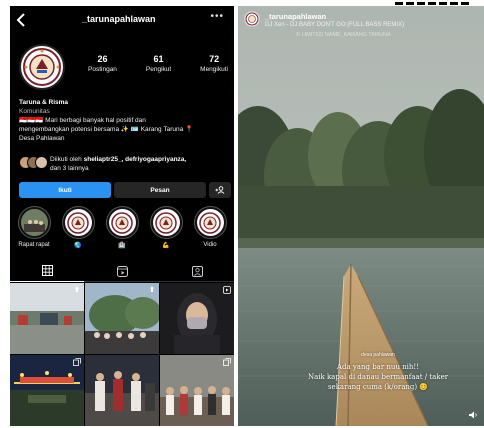 The width and height of the screenshot is (484, 428). I want to click on highlight-label: 💪, so click(166, 246).